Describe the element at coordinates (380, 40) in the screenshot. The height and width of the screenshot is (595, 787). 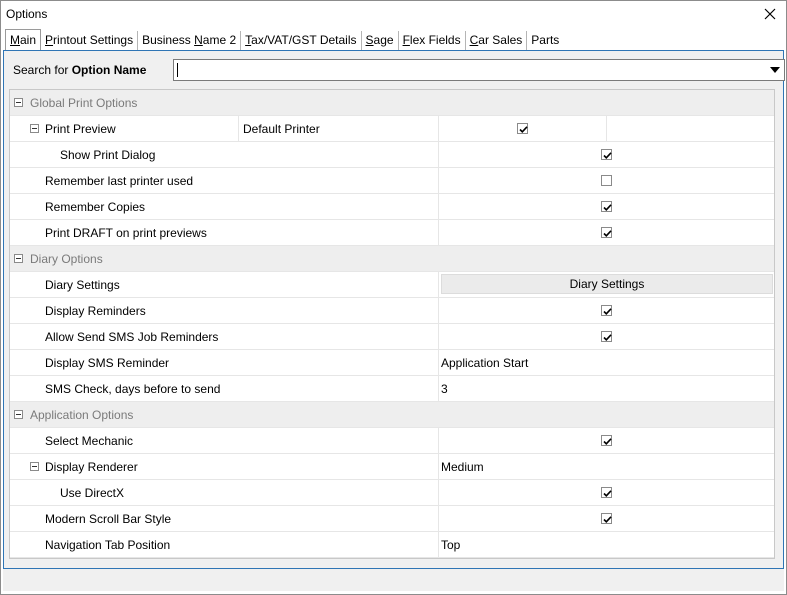
I see `tab-sage: Sage` at that location.